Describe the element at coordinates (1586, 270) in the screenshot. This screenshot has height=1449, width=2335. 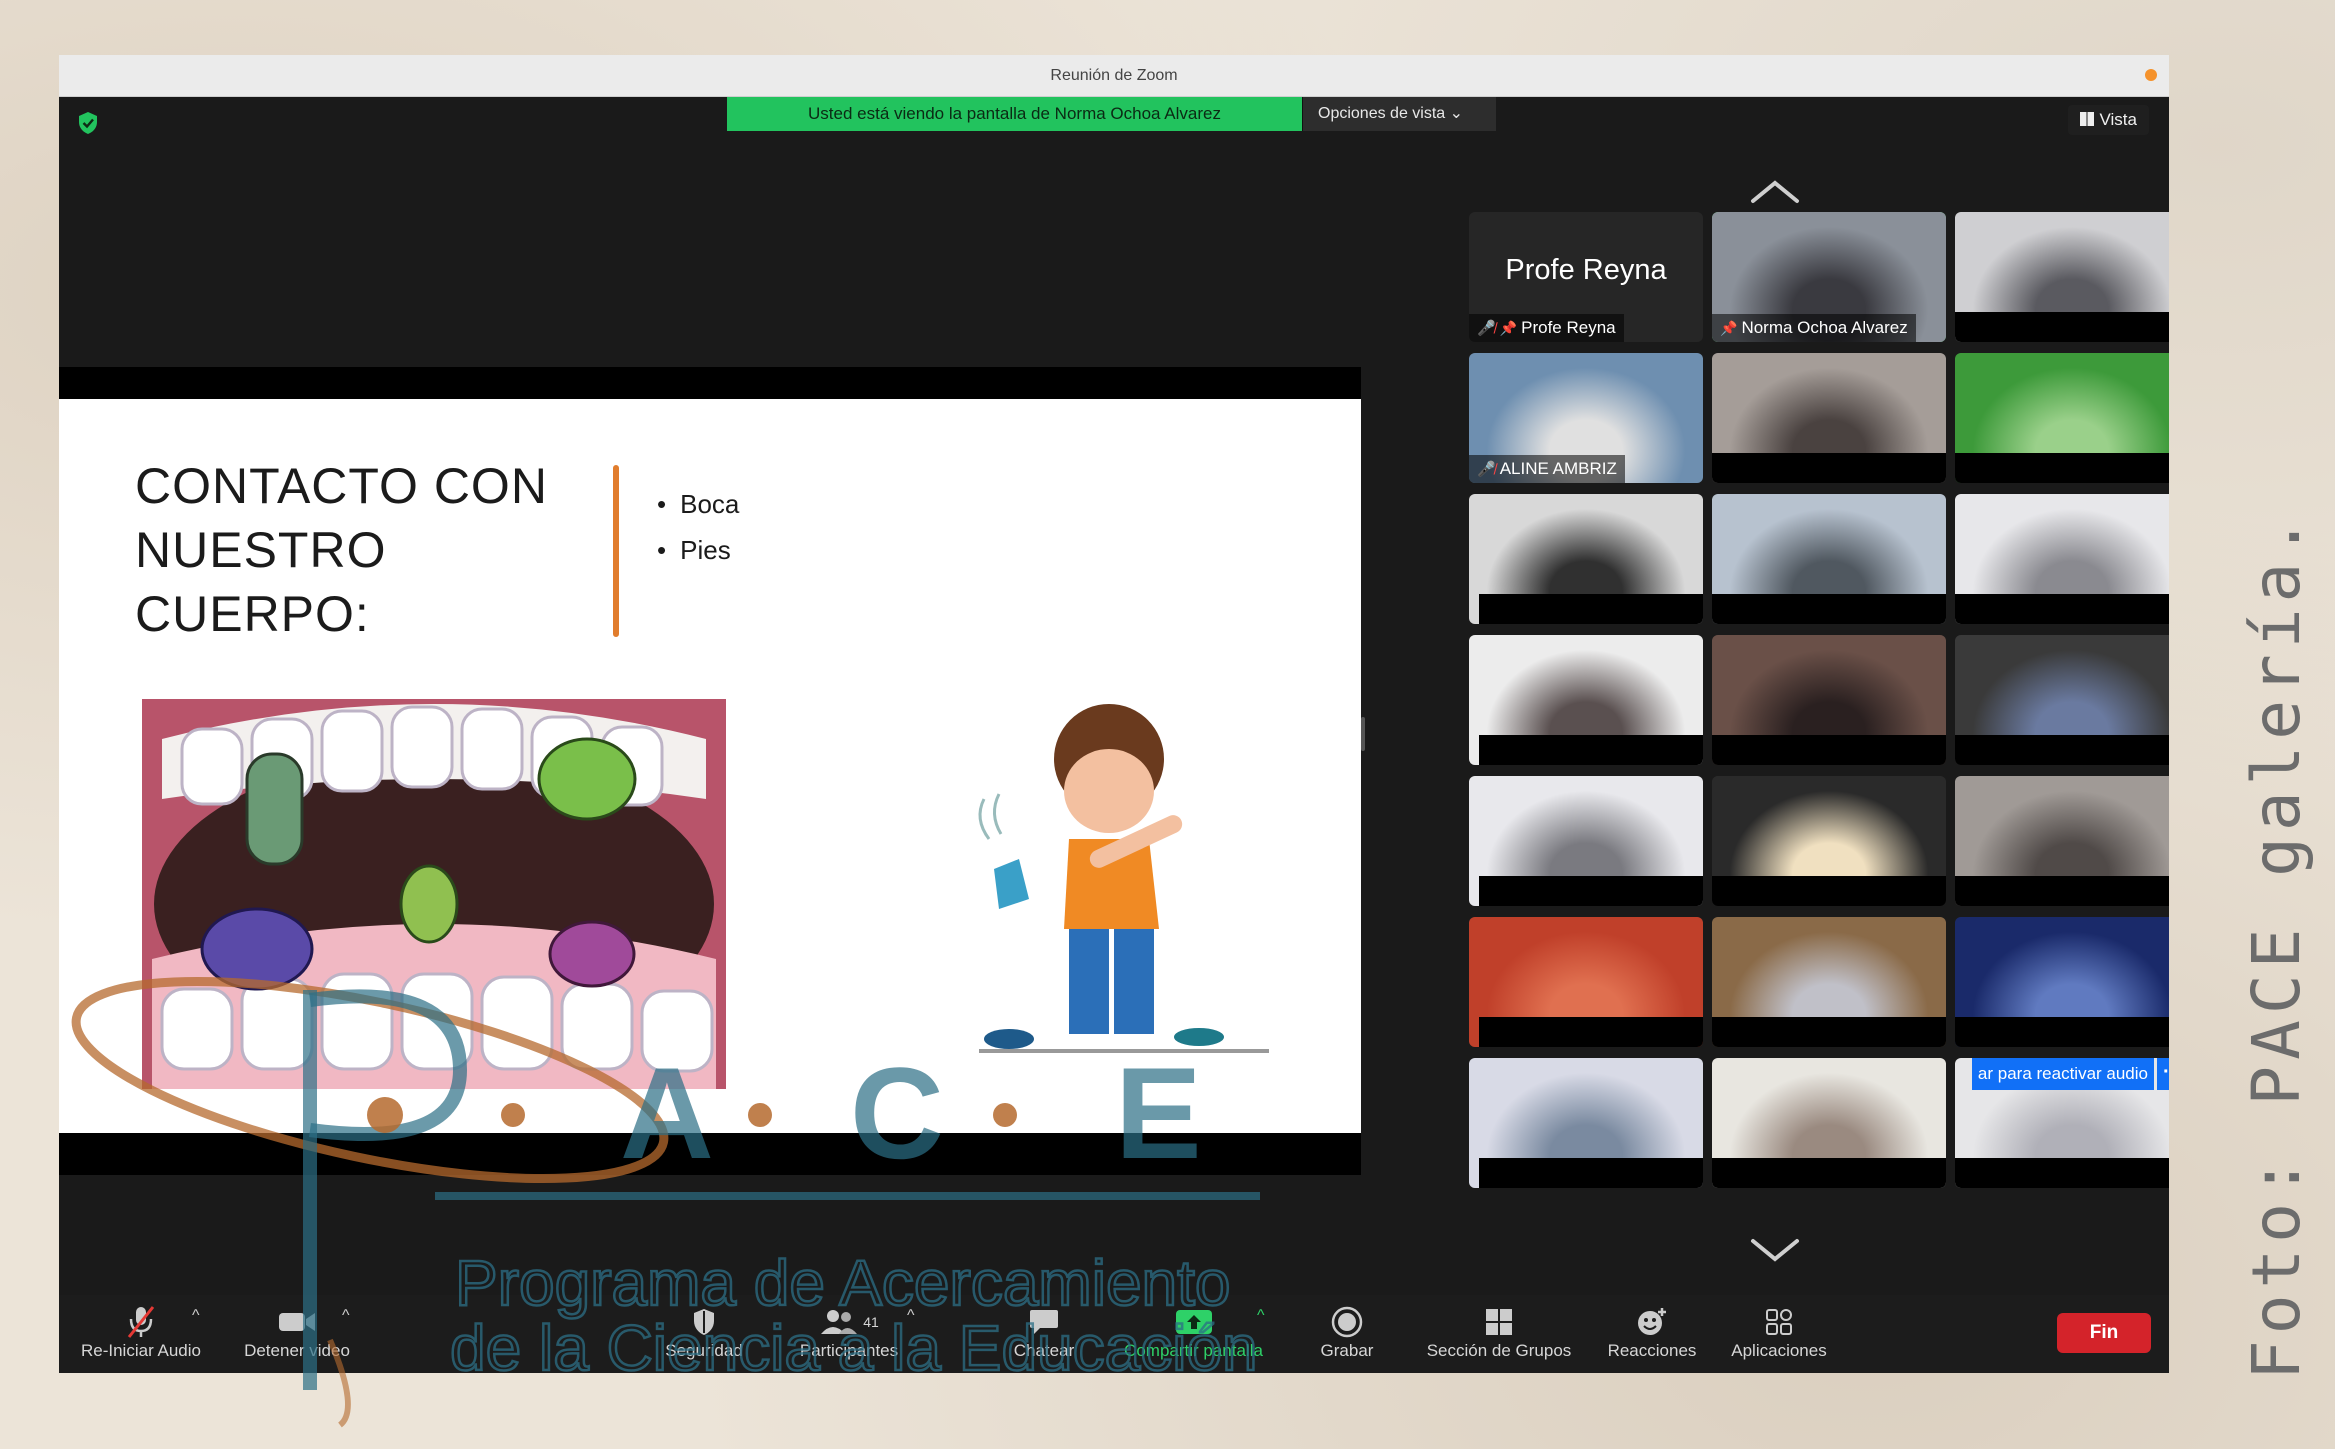
I see `participant-display-name: Profe Reyna` at that location.